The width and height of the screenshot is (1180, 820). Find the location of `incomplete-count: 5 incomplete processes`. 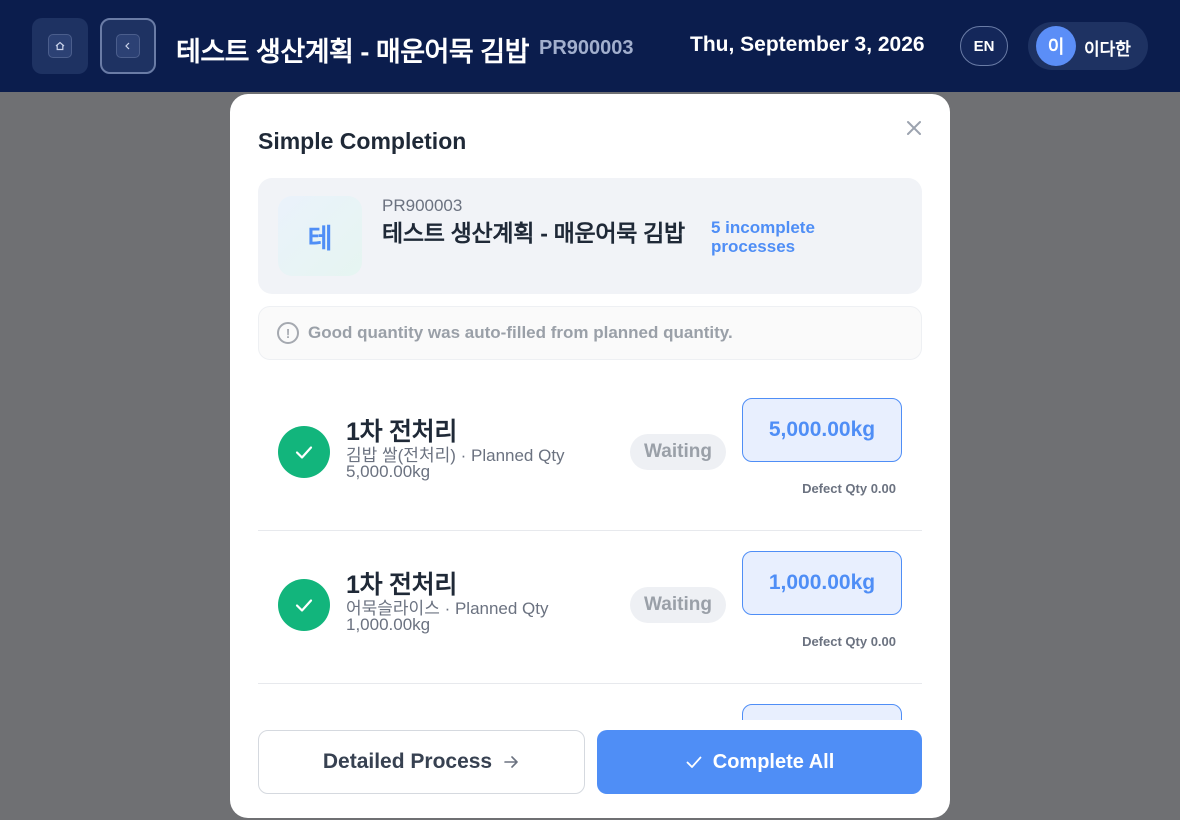

incomplete-count: 5 incomplete processes is located at coordinates (763, 237).